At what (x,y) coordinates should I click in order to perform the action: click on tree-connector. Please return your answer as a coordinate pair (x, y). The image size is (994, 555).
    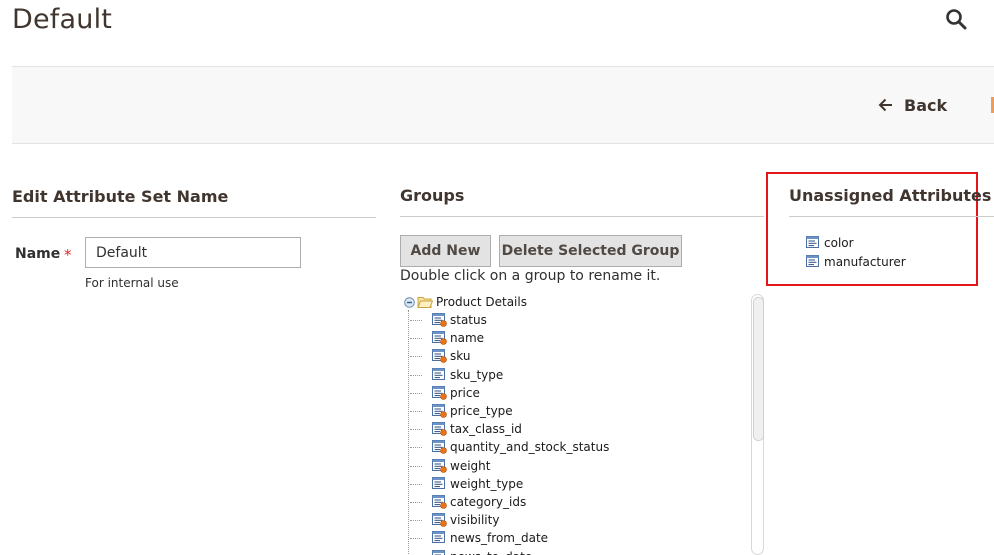
    Looking at the image, I should click on (408, 432).